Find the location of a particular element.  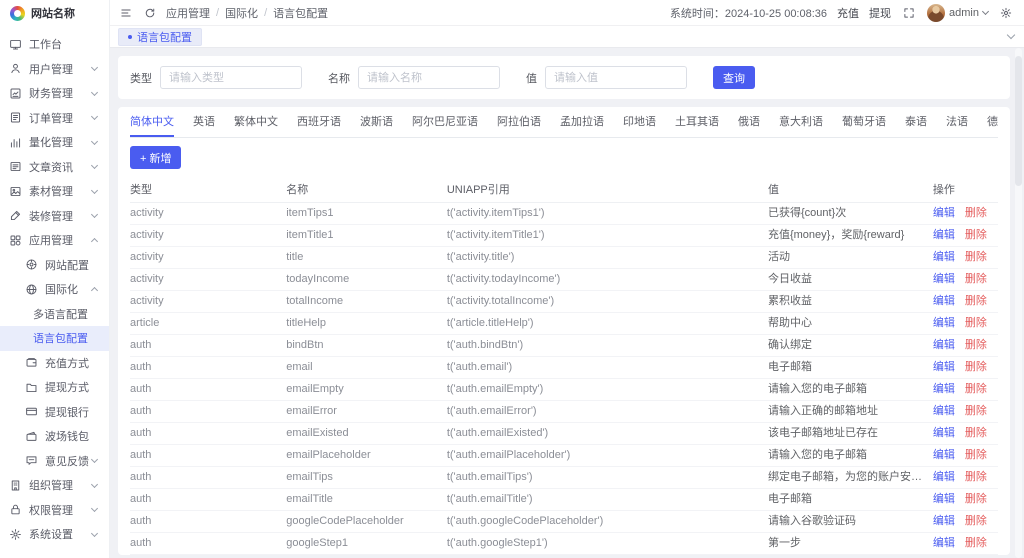

cell-type: activity is located at coordinates (208, 213).